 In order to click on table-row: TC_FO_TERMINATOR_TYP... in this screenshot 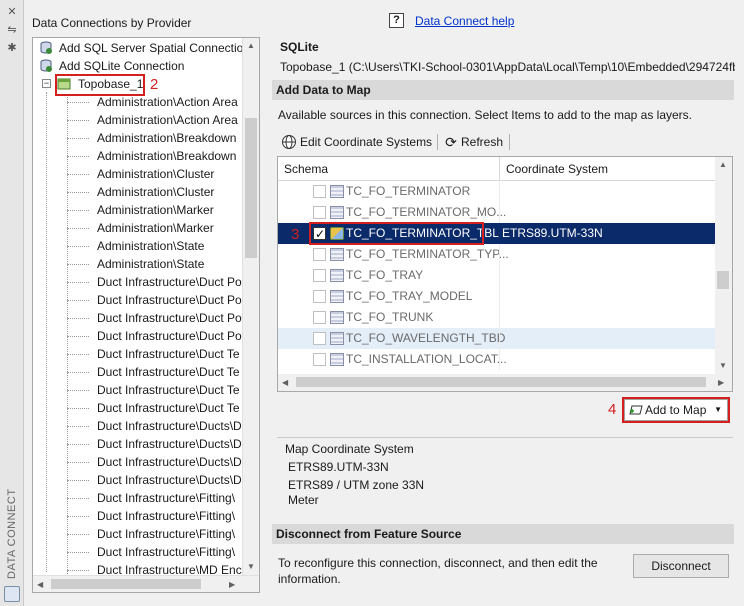, I will do `click(496, 254)`.